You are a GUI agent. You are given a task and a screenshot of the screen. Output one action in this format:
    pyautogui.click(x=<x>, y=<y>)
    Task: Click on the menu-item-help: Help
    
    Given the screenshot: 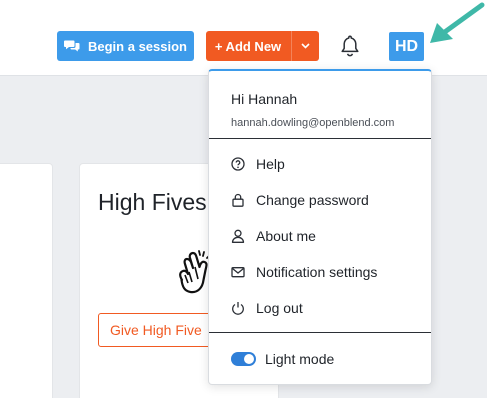 What is the action you would take?
    pyautogui.click(x=326, y=164)
    